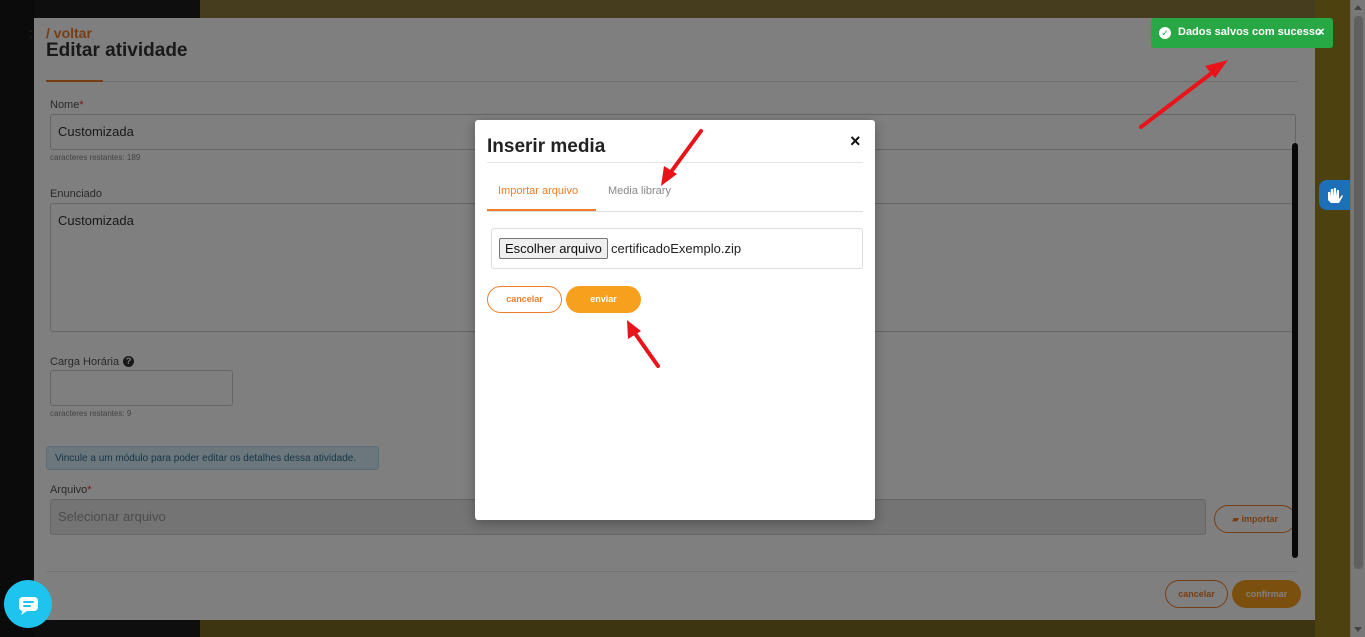 This screenshot has width=1365, height=637. I want to click on sign-language-hand-icon, so click(1335, 195).